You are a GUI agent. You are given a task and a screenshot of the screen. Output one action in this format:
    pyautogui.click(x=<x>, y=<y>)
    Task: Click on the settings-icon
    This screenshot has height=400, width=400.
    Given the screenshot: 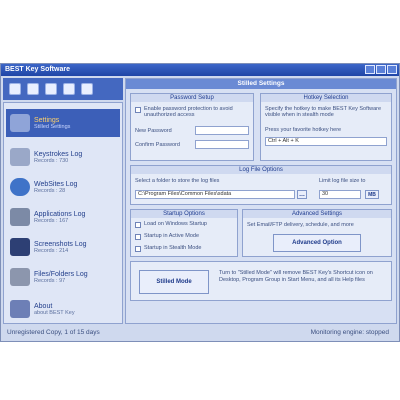 What is the action you would take?
    pyautogui.click(x=20, y=123)
    